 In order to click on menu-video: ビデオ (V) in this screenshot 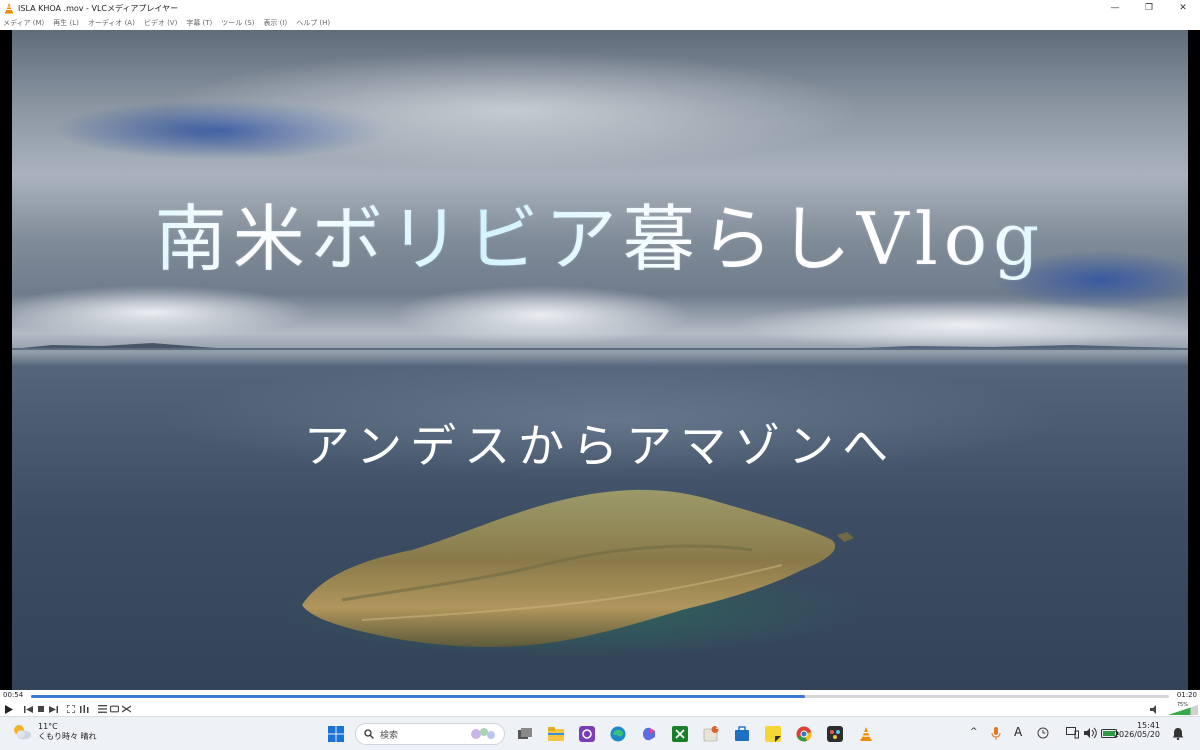, I will do `click(160, 23)`.